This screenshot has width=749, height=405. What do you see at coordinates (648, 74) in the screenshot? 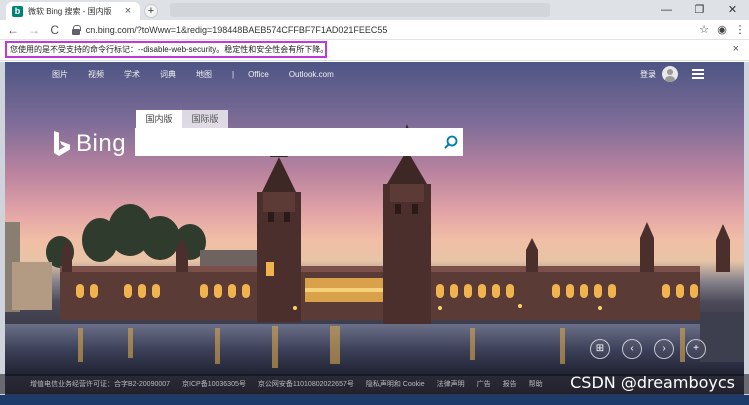
I see `login-link: 登录` at bounding box center [648, 74].